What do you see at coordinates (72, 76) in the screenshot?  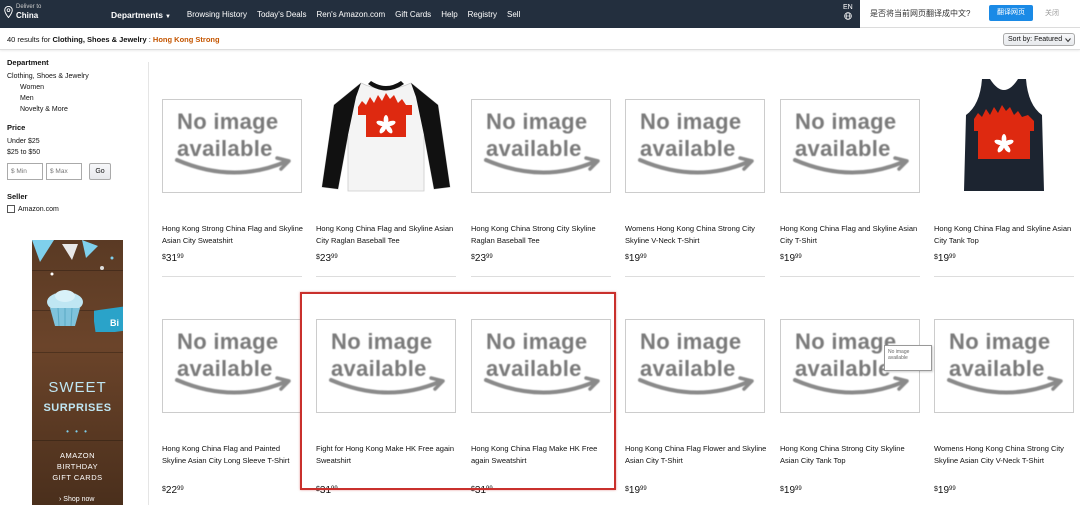 I see `department-main-link: Clothing, Shoes & Jewelry` at bounding box center [72, 76].